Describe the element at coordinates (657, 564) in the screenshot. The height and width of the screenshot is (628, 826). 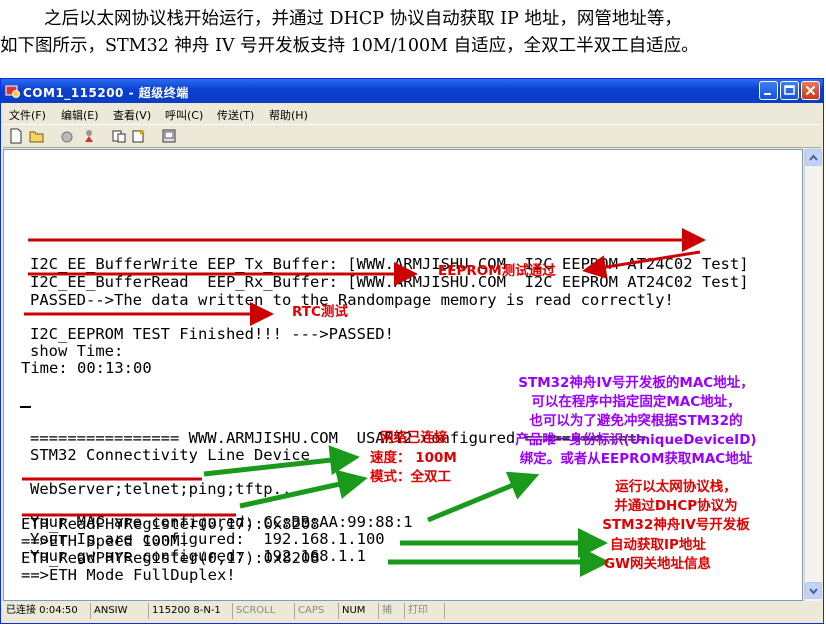
I see `annotation-gw: GW网关地址信息` at that location.